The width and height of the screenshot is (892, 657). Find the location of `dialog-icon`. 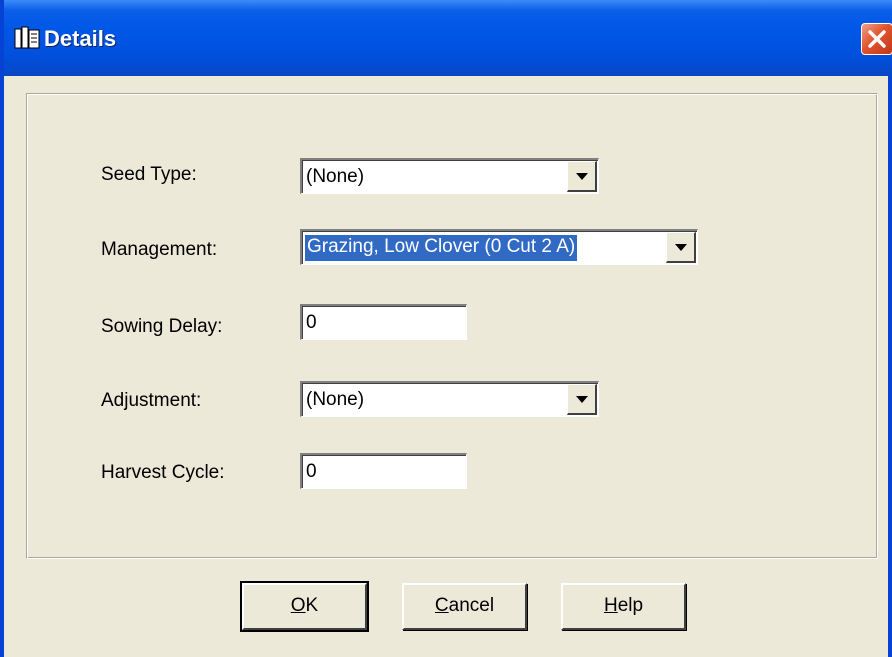

dialog-icon is located at coordinates (27, 38).